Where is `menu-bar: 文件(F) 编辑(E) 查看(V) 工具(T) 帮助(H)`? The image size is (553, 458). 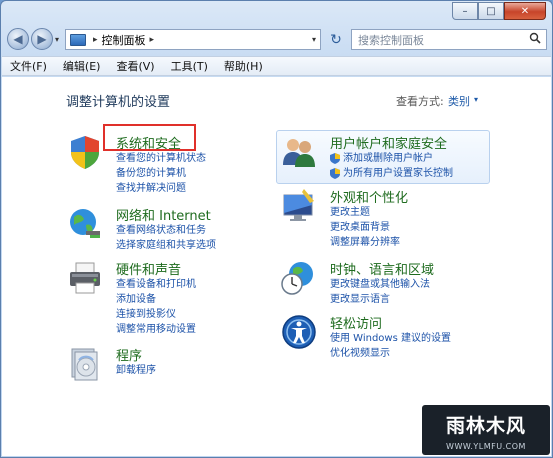
menu-bar: 文件(F) 编辑(E) 查看(V) 工具(T) 帮助(H) is located at coordinates (276, 66).